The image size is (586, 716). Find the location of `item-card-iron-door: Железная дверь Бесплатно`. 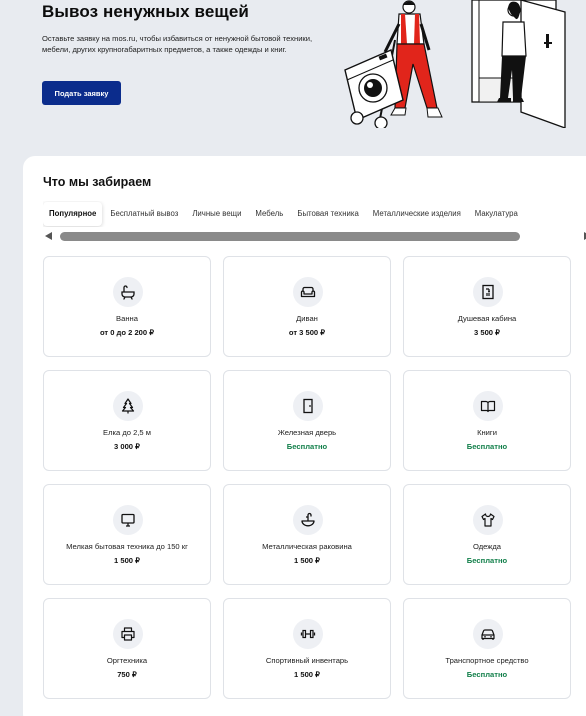

item-card-iron-door: Железная дверь Бесплатно is located at coordinates (307, 420).